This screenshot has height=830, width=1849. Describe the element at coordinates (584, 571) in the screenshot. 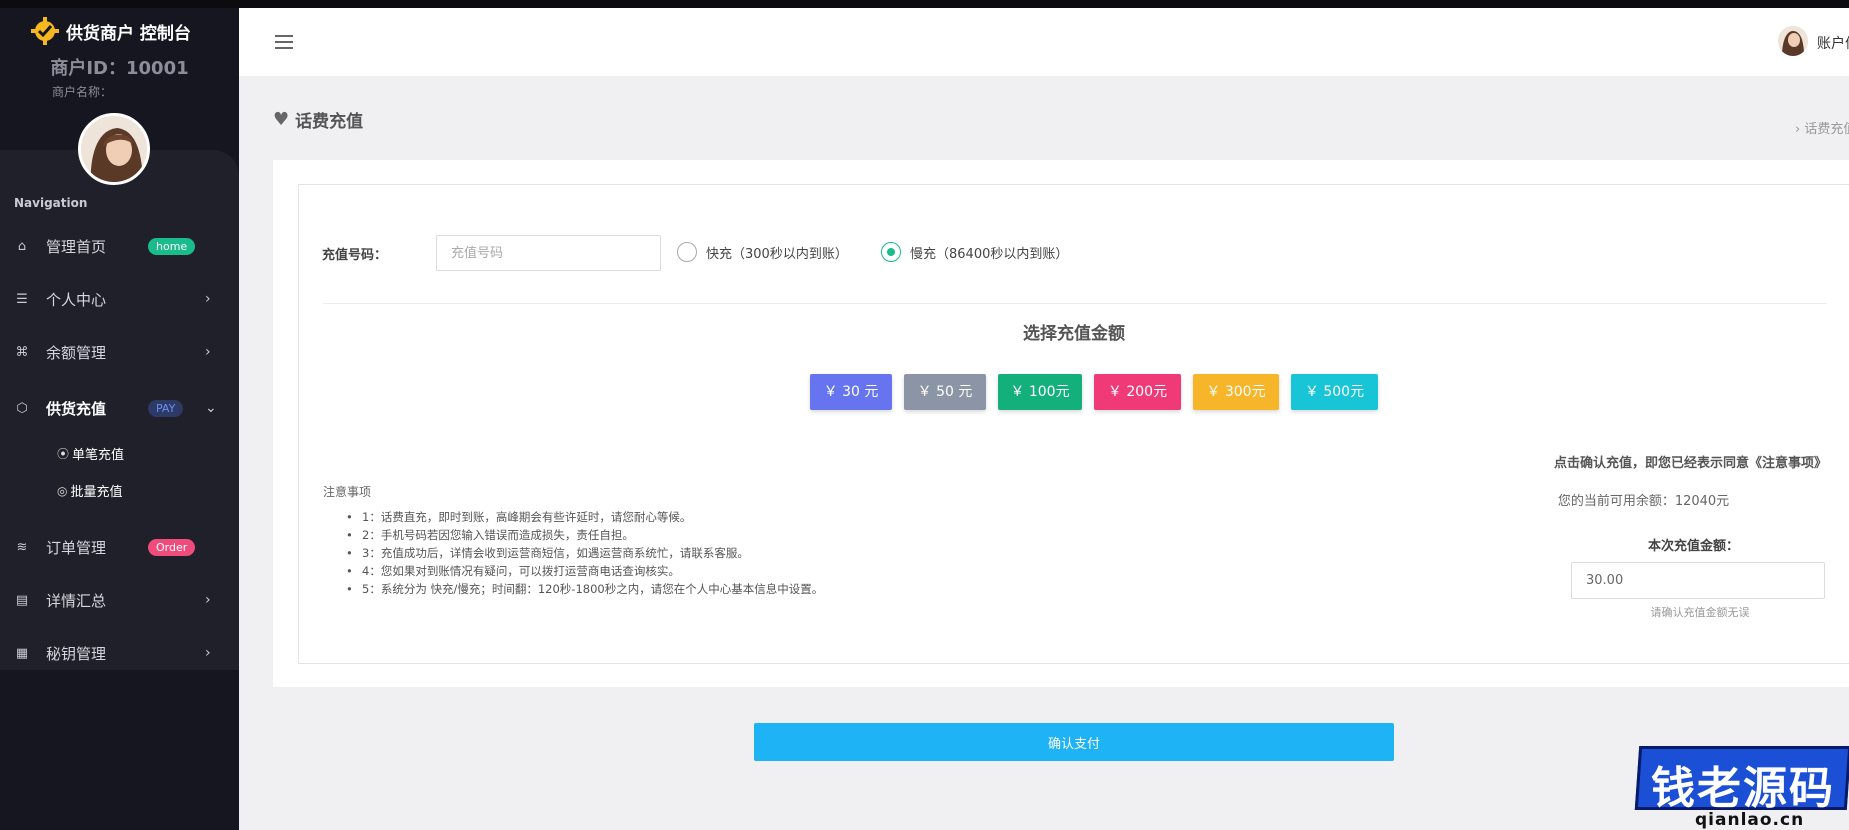

I see `note-item: 4：您如果对到账情况有疑问，可以拨打运营商电话查询核实。` at that location.